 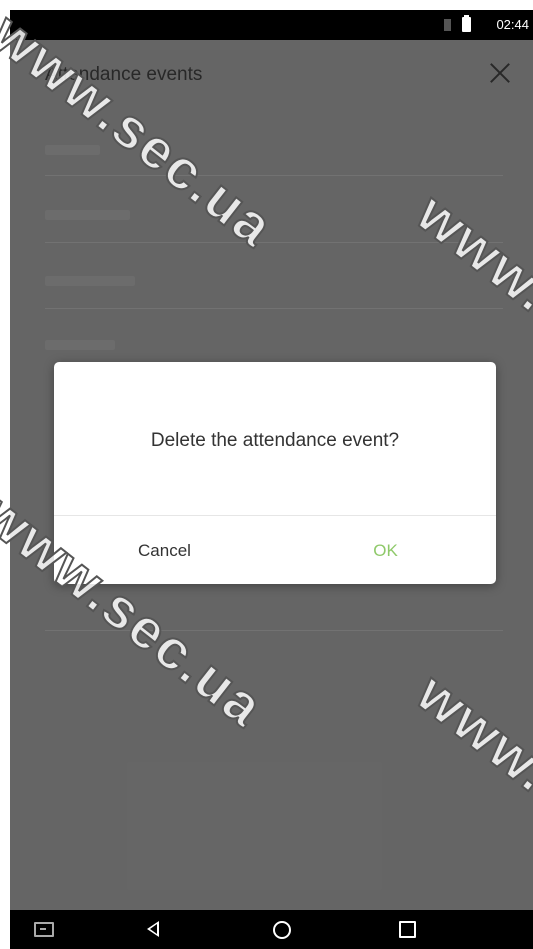 I want to click on system-nav-bar, so click(x=271, y=929).